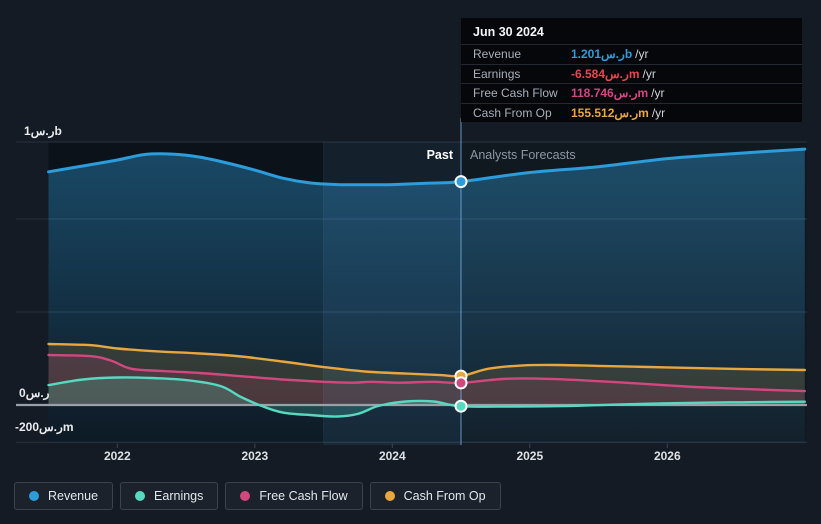  I want to click on x-tick-label-2024: 2024, so click(392, 456).